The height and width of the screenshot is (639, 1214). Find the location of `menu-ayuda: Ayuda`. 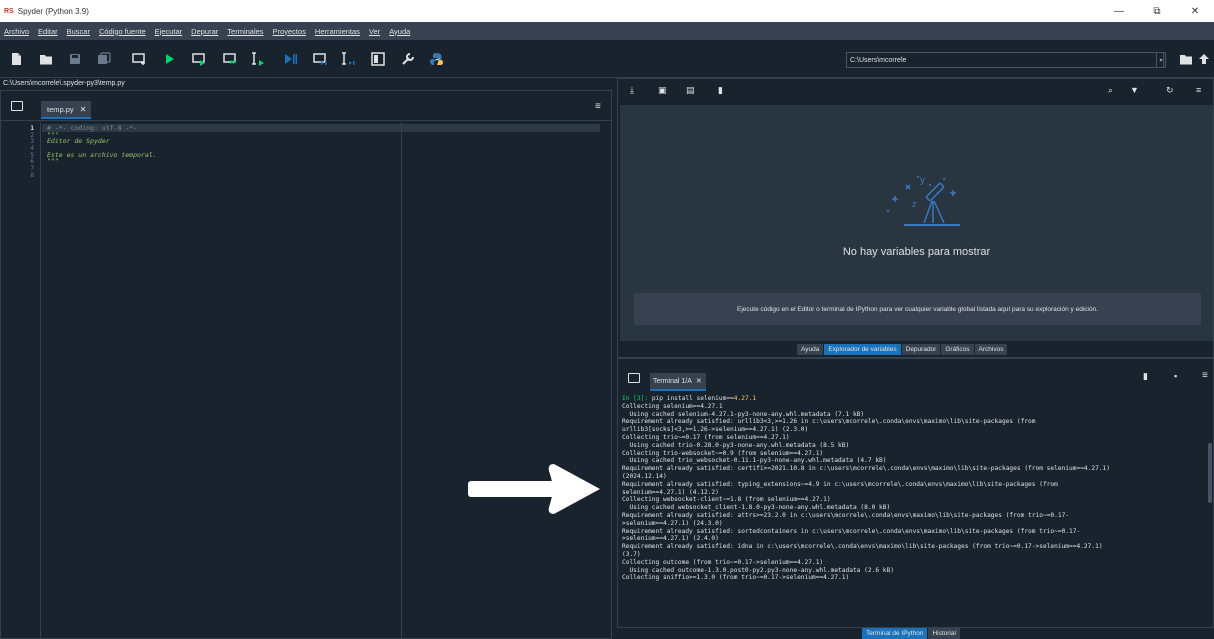

menu-ayuda: Ayuda is located at coordinates (399, 31).